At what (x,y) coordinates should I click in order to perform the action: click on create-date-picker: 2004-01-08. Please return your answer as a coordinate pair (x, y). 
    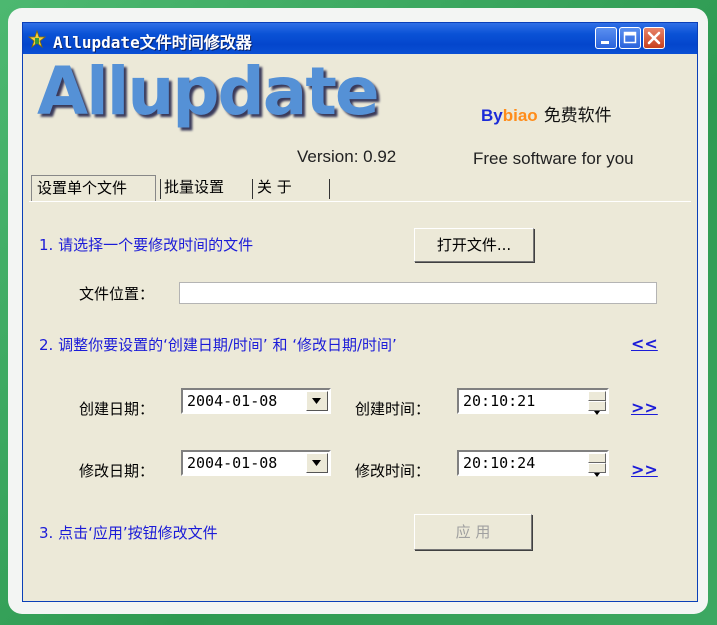
    Looking at the image, I should click on (256, 401).